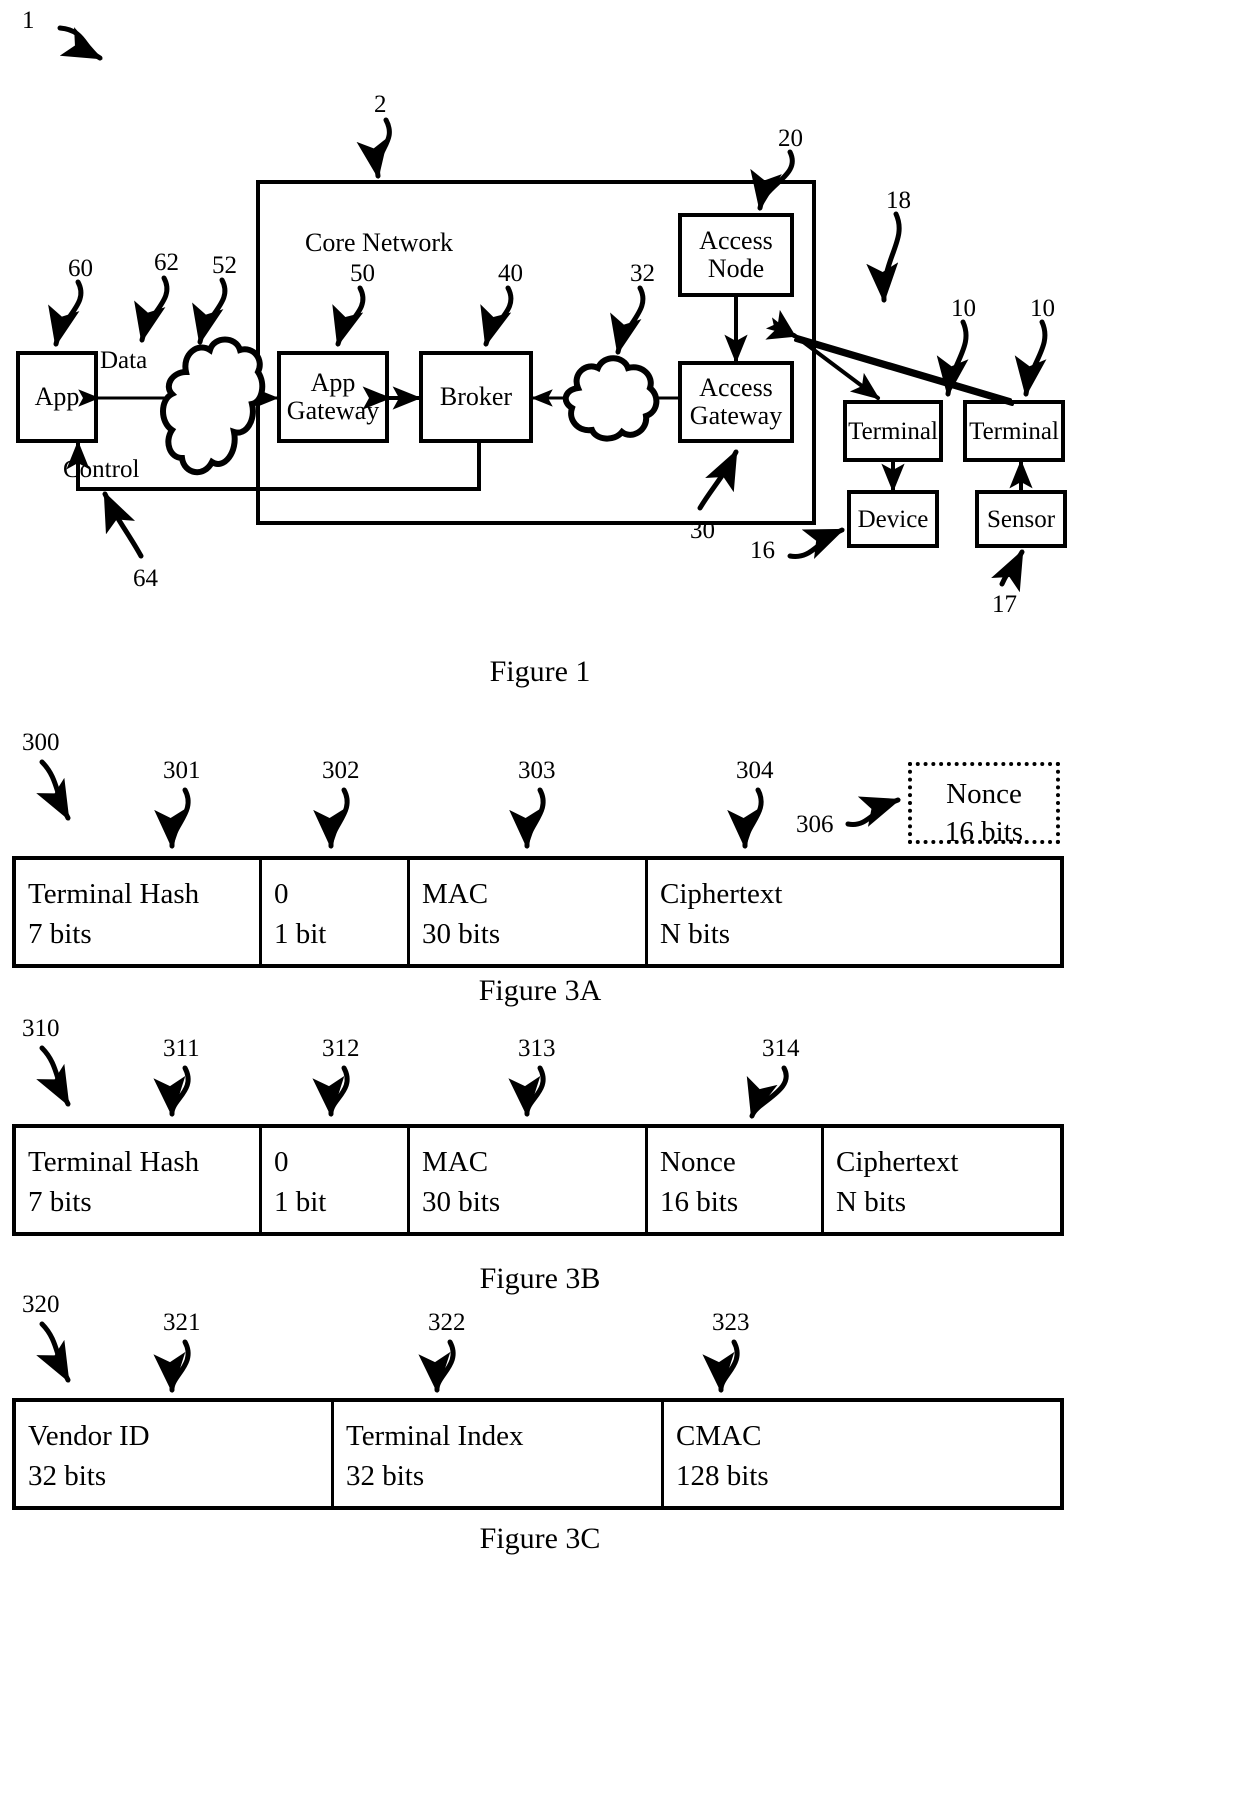 Image resolution: width=1240 pixels, height=1794 pixels. I want to click on node-terminal-2: Terminal, so click(1014, 431).